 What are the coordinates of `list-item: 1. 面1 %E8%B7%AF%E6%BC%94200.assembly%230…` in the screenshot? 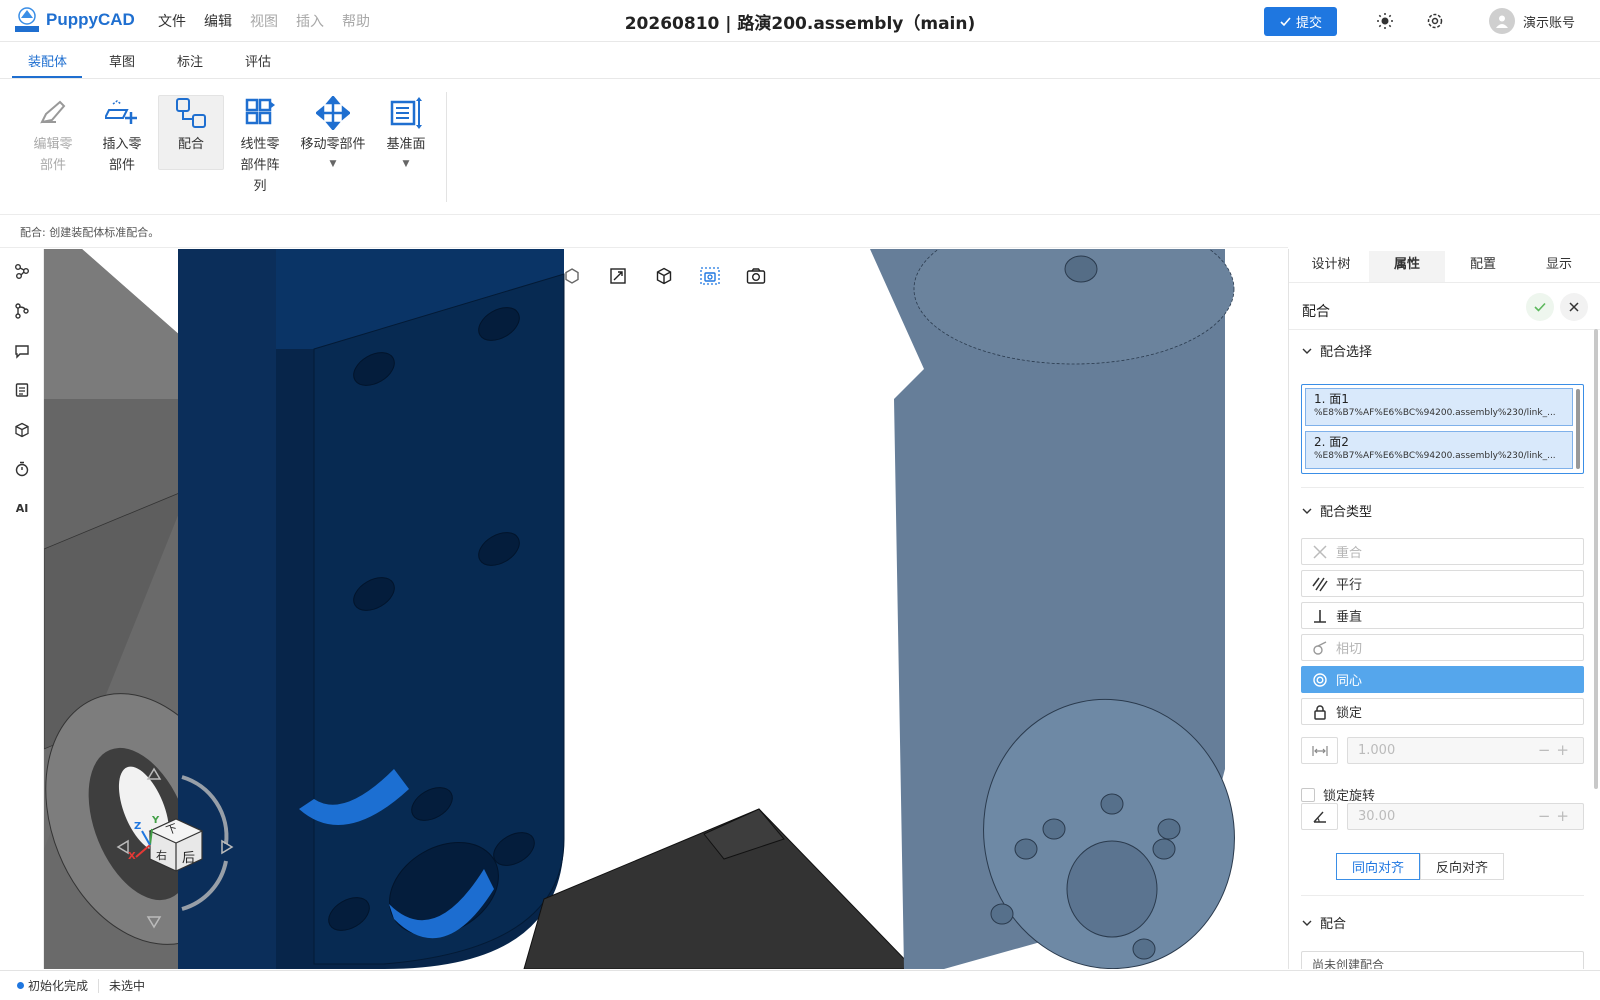 It's located at (1439, 407).